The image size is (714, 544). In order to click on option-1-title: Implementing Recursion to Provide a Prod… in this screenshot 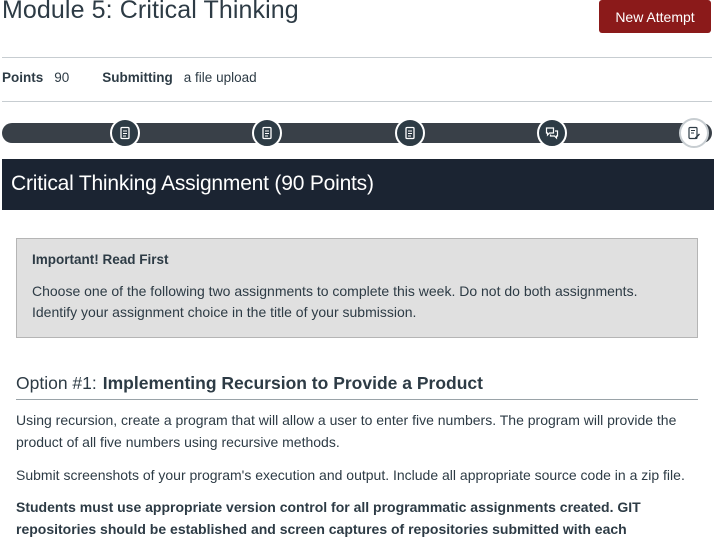, I will do `click(292, 383)`.